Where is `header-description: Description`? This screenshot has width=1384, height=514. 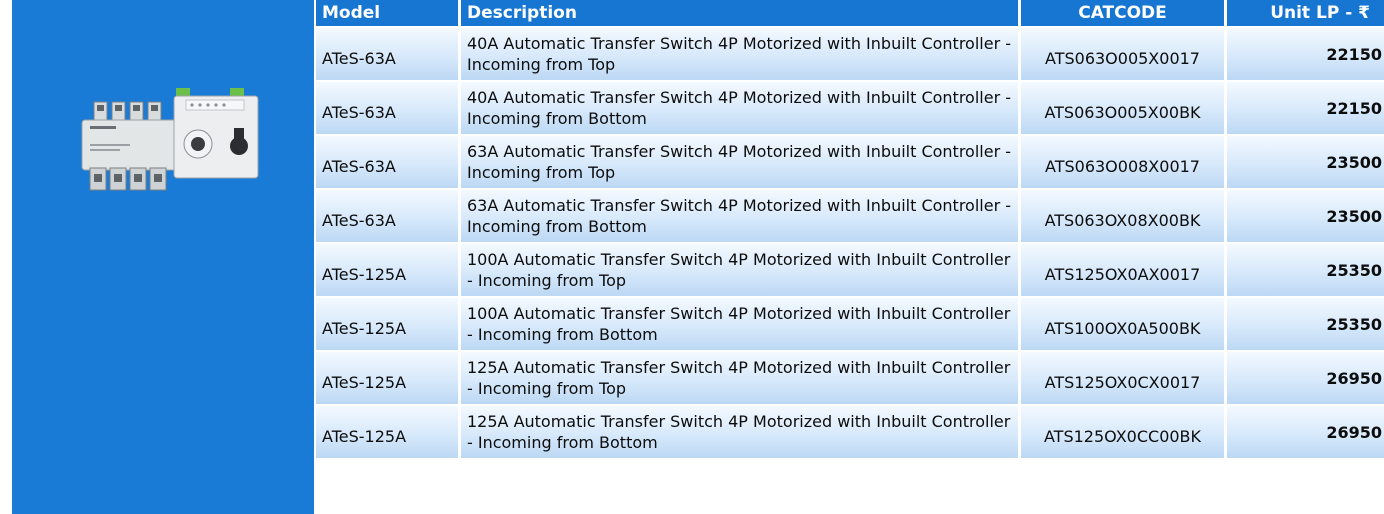
header-description: Description is located at coordinates (741, 14).